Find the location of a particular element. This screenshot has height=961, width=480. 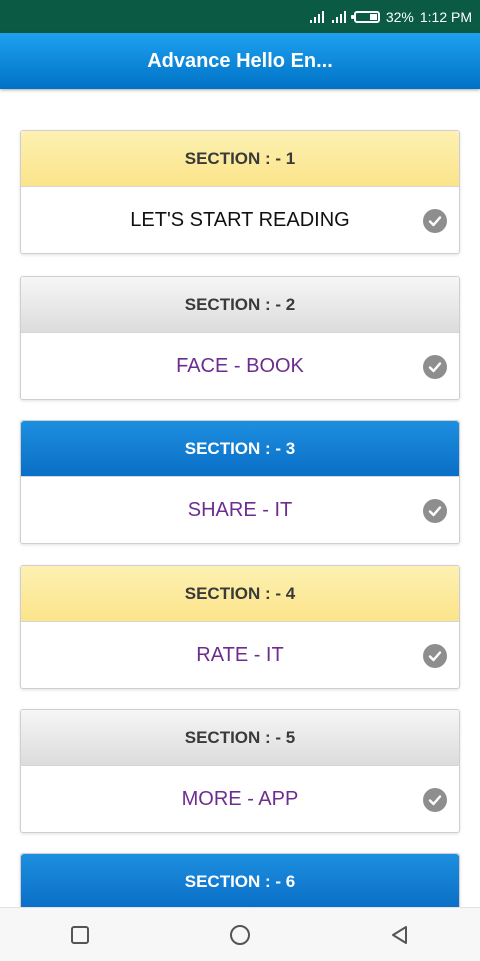

section-item-facebook: FACE - BOOK is located at coordinates (240, 366).